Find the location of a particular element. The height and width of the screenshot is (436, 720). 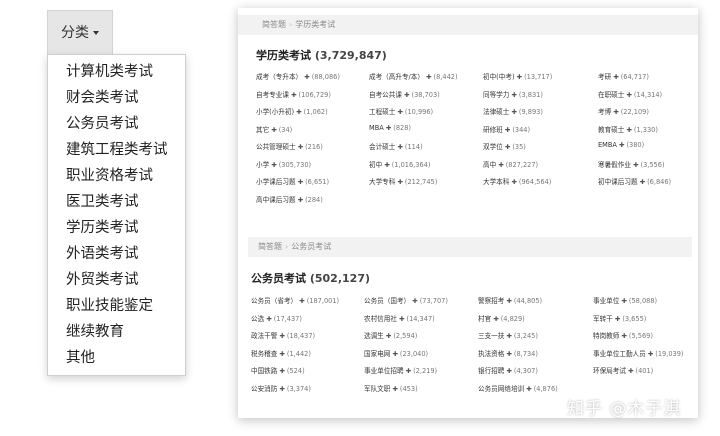

category-link: 村官 ✚ (4,829) is located at coordinates (501, 318).